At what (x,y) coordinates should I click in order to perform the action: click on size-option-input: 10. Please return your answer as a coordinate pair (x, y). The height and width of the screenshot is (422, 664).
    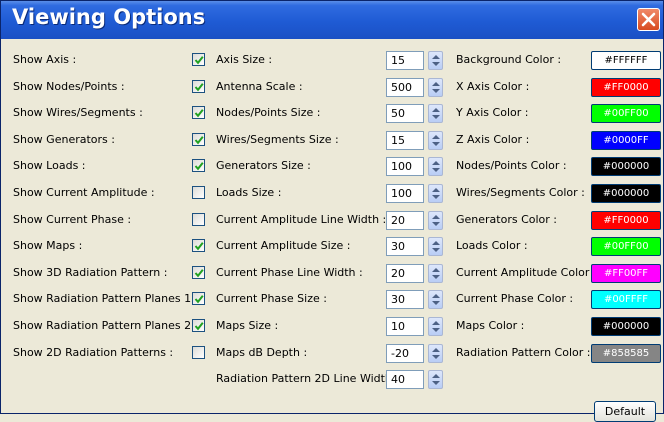
    Looking at the image, I should click on (405, 326).